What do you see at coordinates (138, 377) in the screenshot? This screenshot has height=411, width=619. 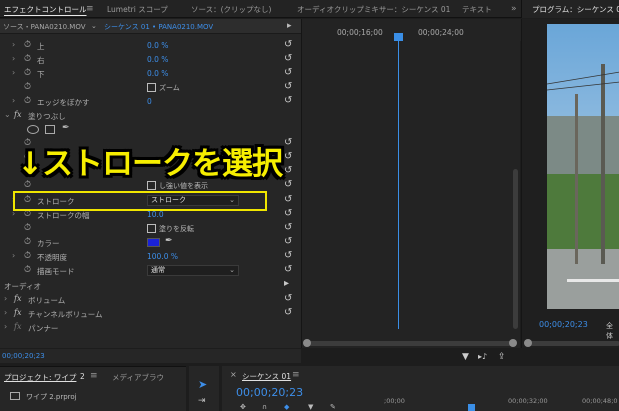 I see `tab-media-browser: メディアブラウ` at bounding box center [138, 377].